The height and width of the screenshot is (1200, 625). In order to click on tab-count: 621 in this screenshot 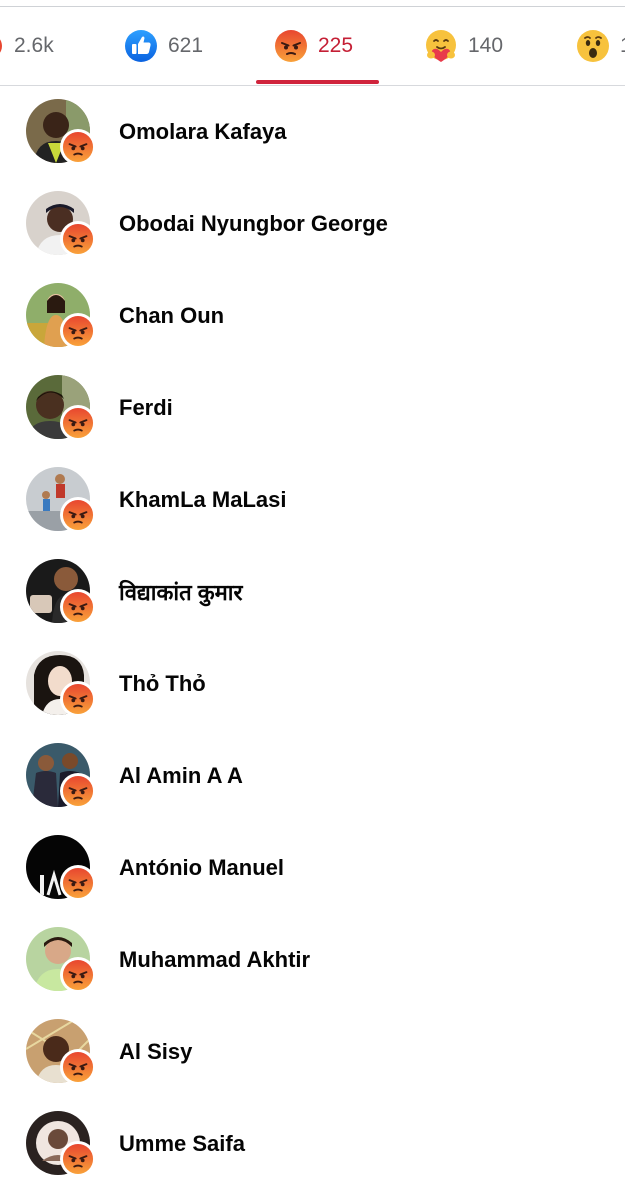, I will do `click(186, 45)`.